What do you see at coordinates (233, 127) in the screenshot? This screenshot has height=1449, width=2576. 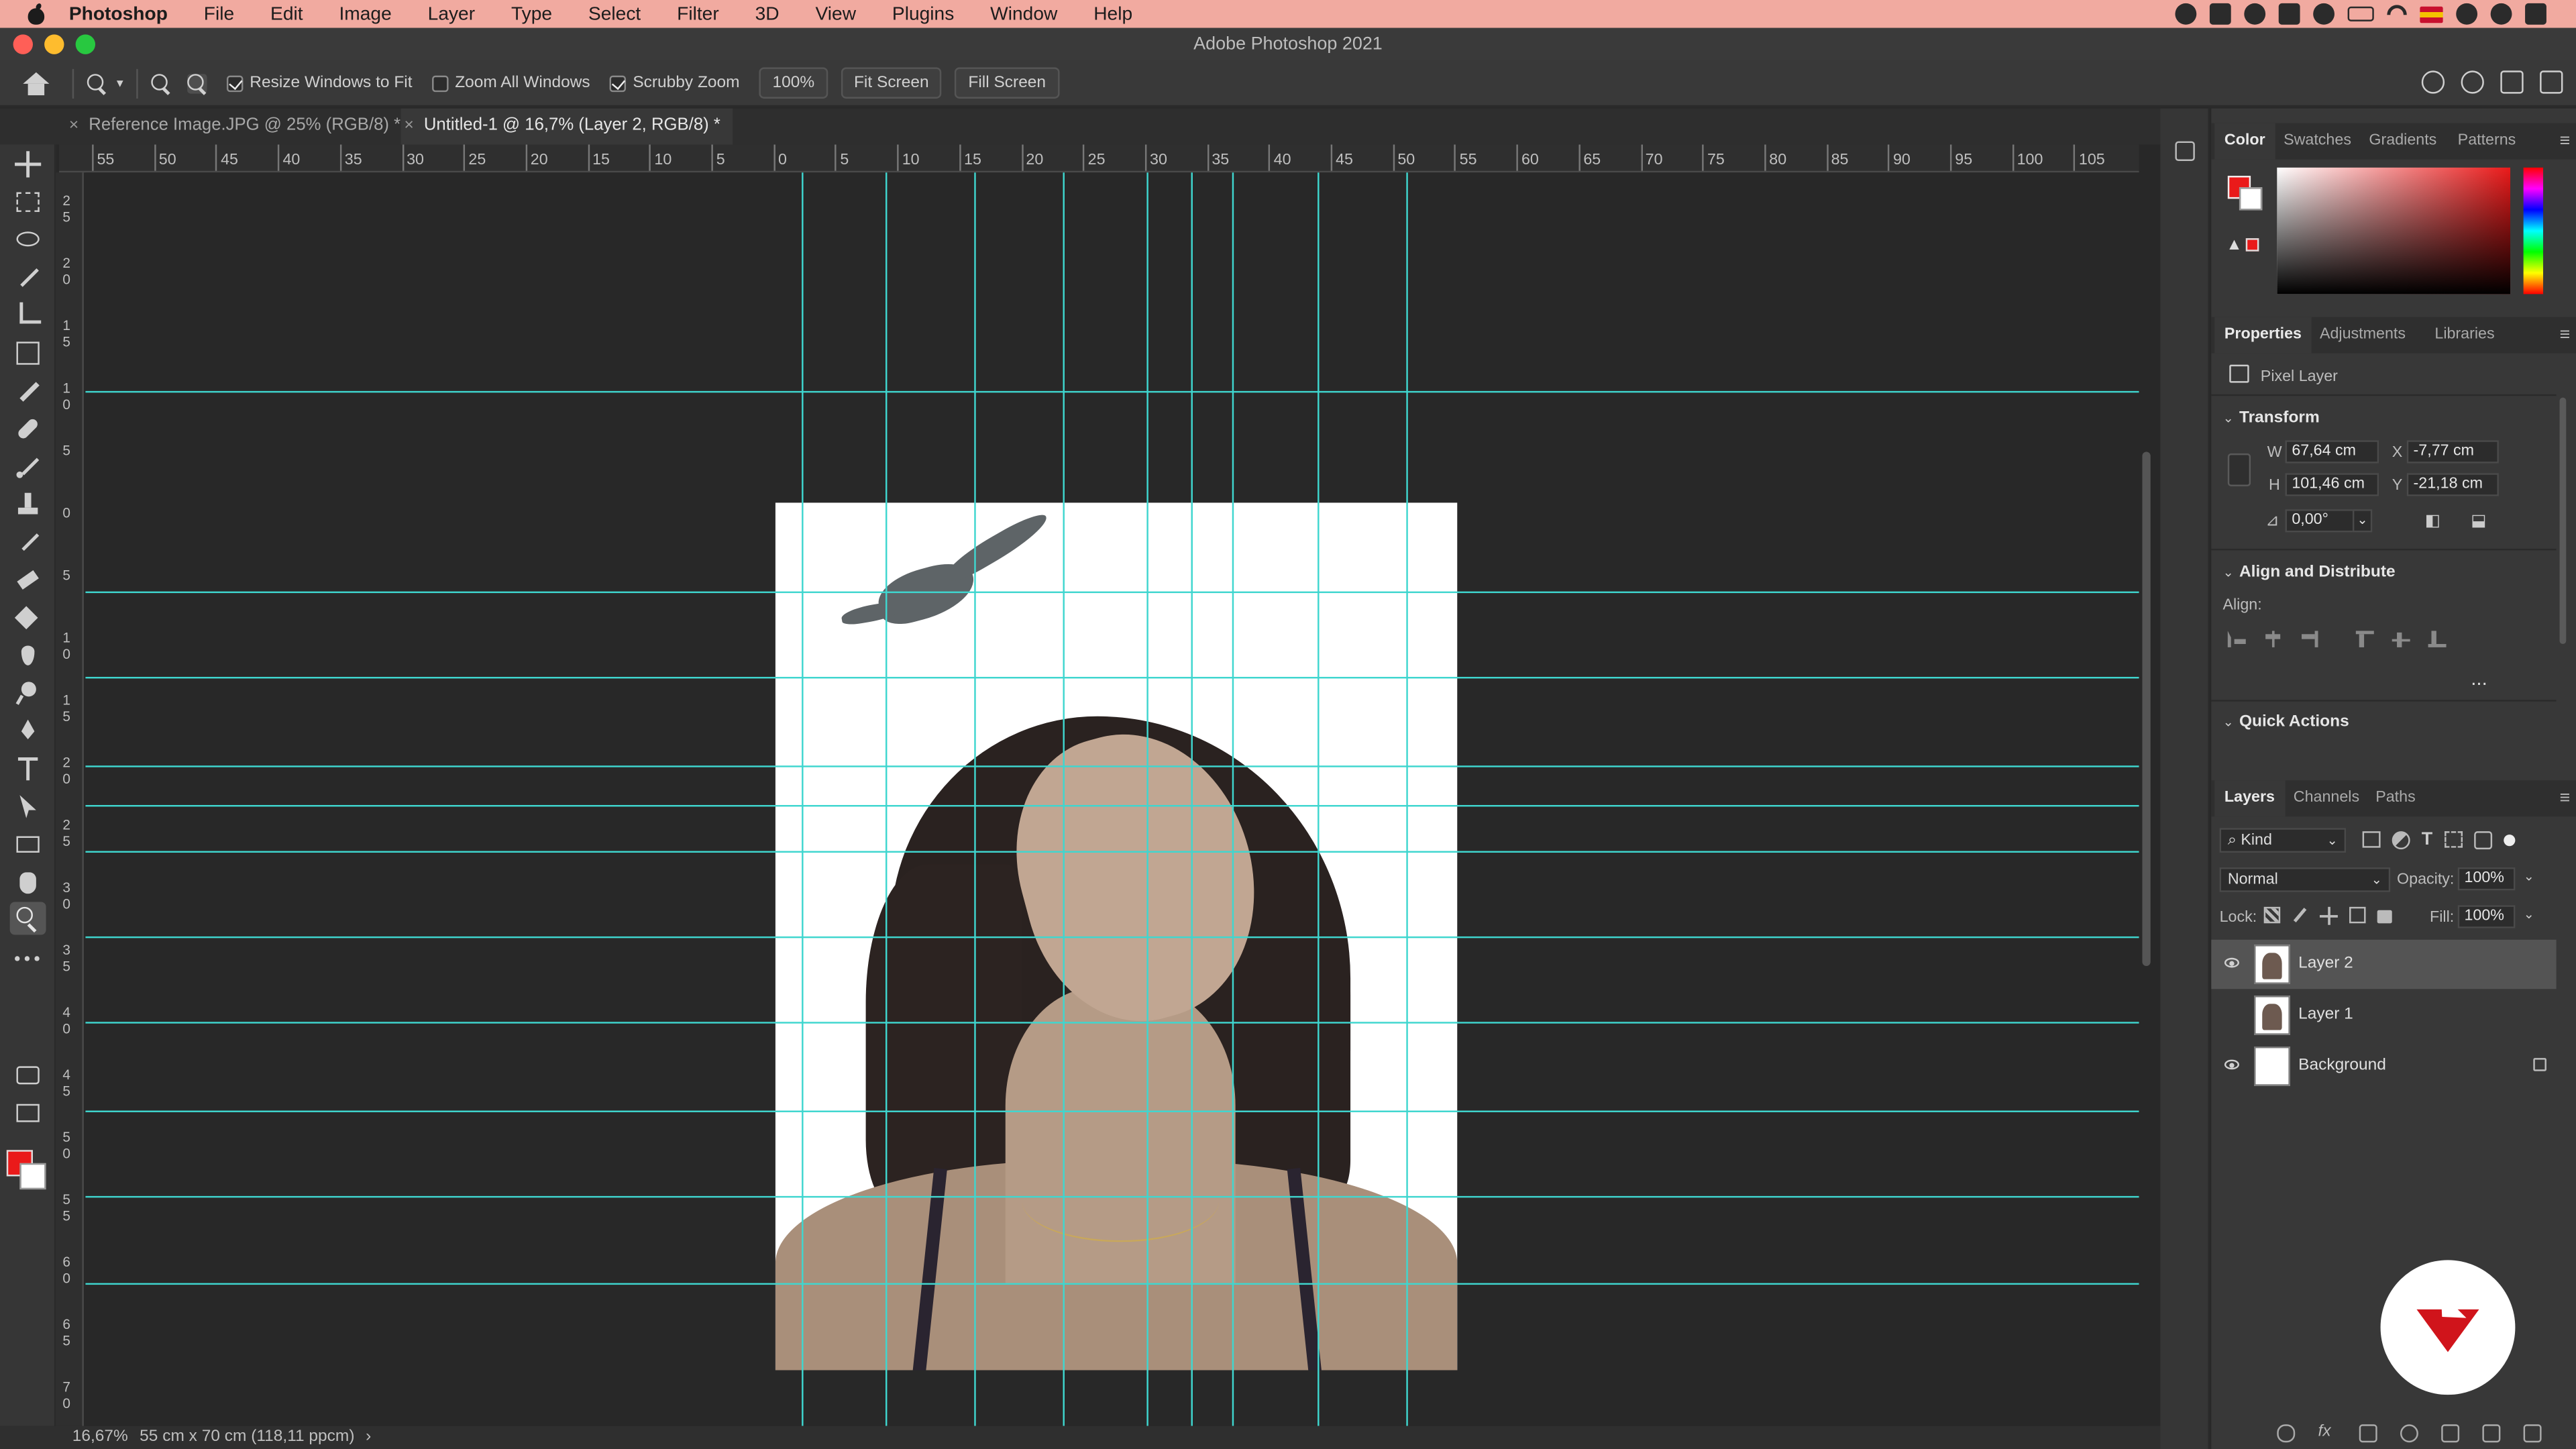 I see `tab-reference-image: × Reference Image.JPG @ 25% (RGB/8) *` at bounding box center [233, 127].